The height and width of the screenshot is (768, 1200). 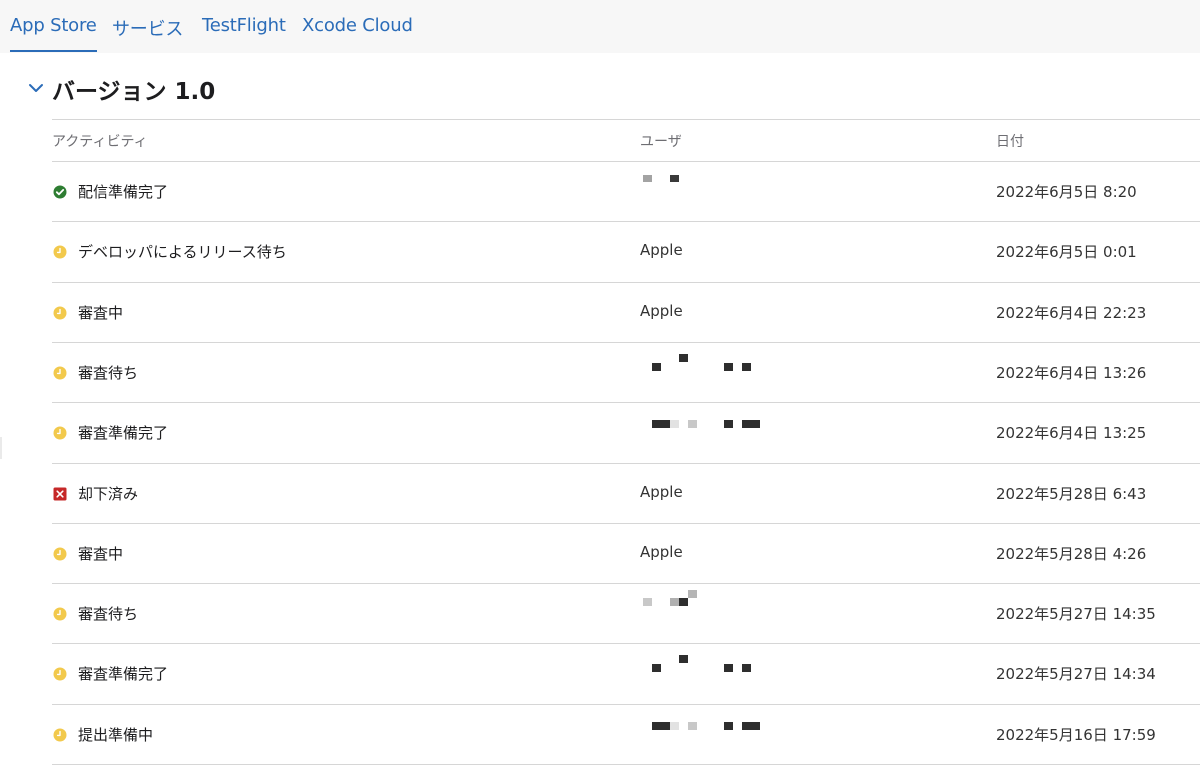 I want to click on activity-date: 2022年5月27日 14:35, so click(x=1076, y=614).